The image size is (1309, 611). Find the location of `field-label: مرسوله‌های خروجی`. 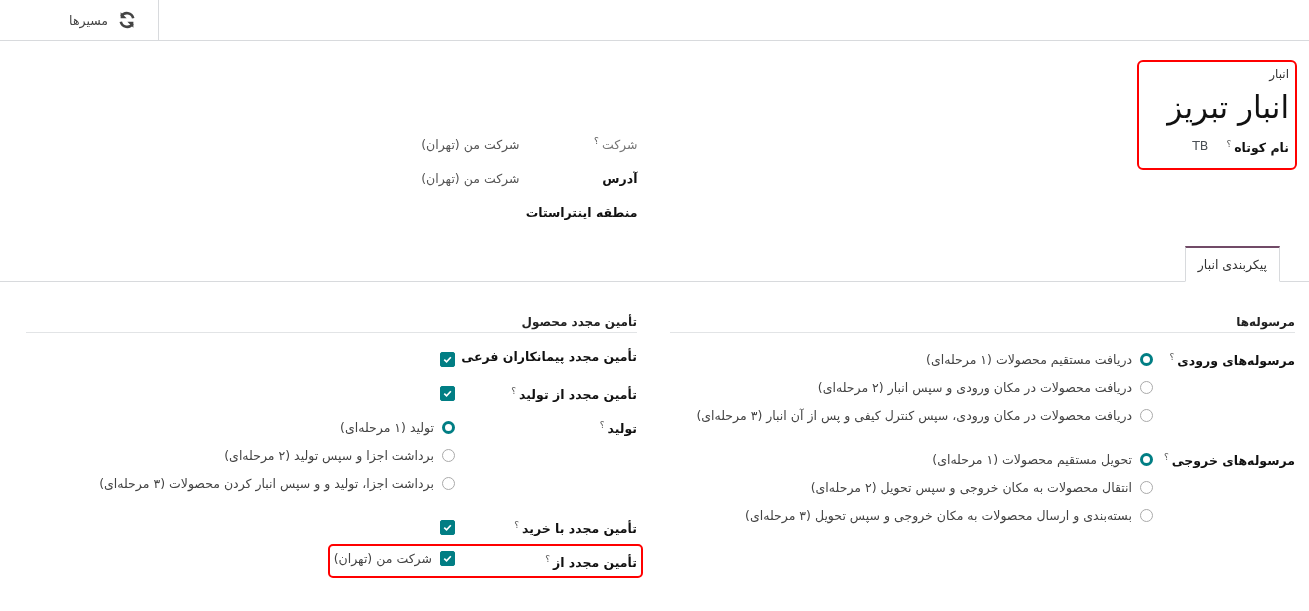

field-label: مرسوله‌های خروجی is located at coordinates (1233, 461).